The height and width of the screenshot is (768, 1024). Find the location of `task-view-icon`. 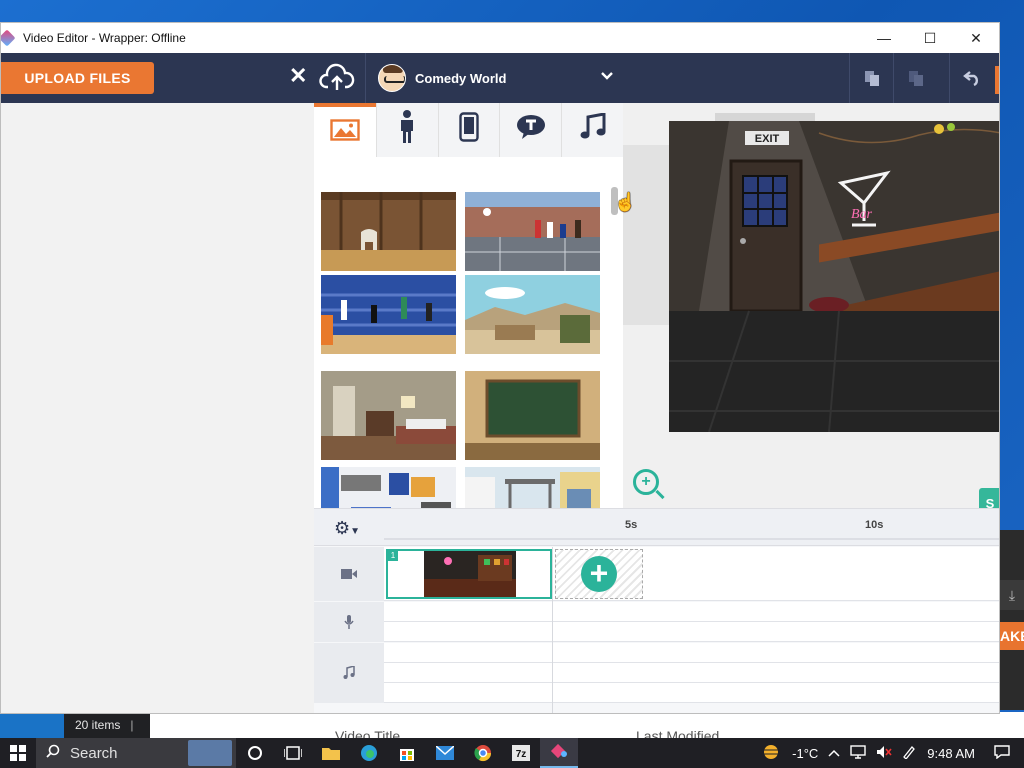

task-view-icon is located at coordinates (293, 753).